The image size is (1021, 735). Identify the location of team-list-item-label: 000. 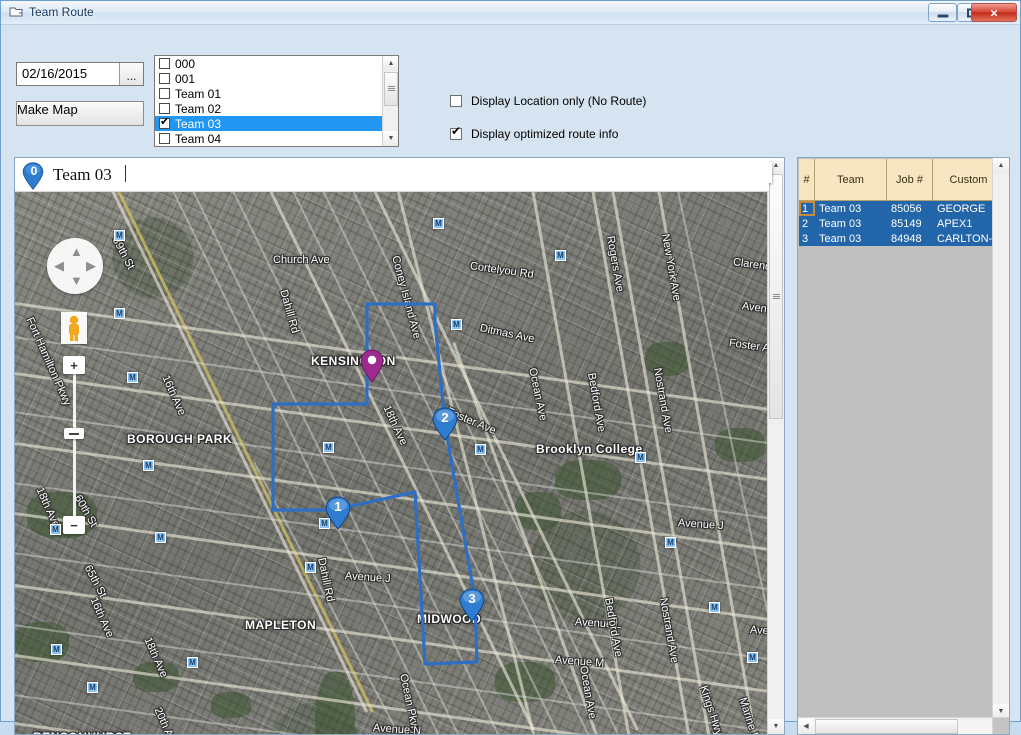
(185, 63).